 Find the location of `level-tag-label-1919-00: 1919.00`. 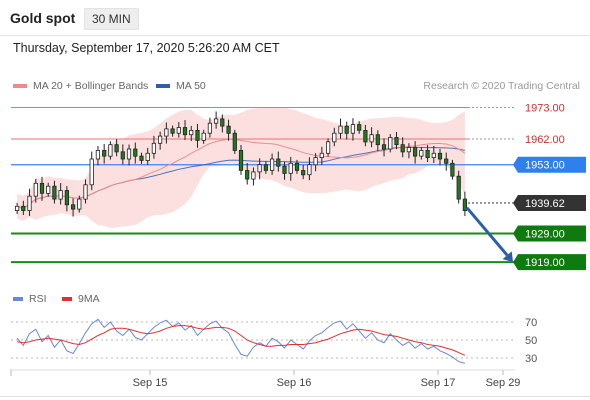

level-tag-label-1919-00: 1919.00 is located at coordinates (545, 263).